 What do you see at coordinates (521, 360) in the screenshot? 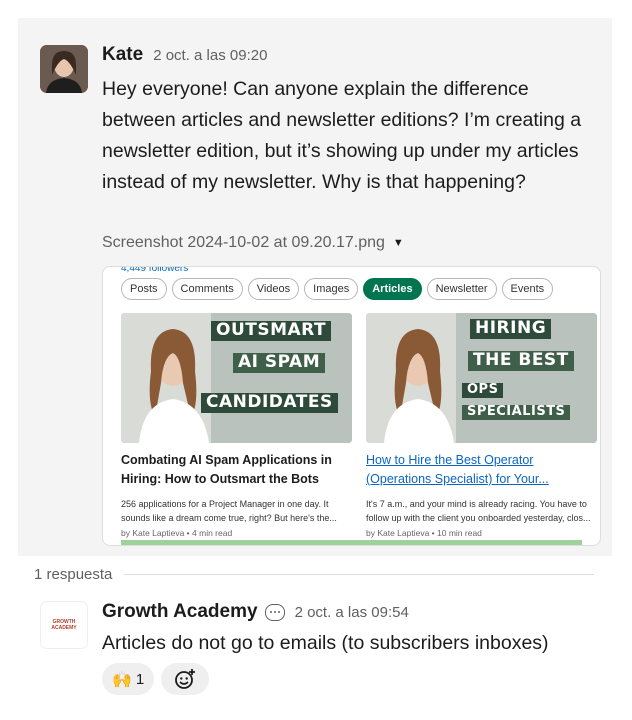
I see `banner-line: THE BEST` at bounding box center [521, 360].